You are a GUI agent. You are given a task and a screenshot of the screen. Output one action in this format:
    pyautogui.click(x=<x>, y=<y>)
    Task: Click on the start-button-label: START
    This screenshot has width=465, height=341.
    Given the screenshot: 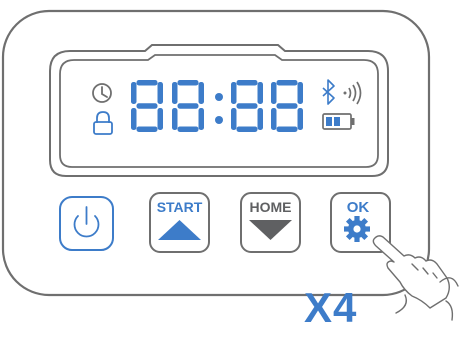 What is the action you would take?
    pyautogui.click(x=180, y=207)
    